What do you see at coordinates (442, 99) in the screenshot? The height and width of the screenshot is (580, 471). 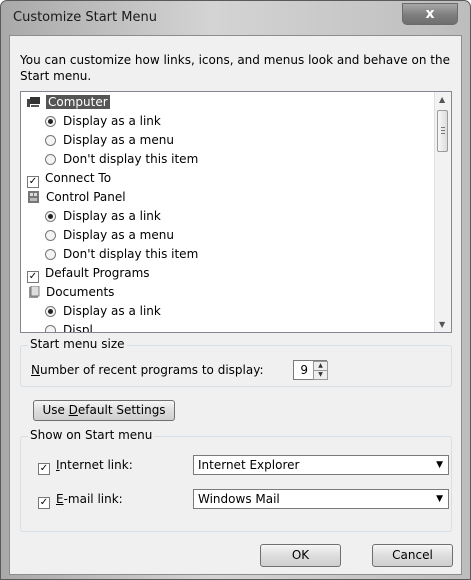 I see `scroll-up-arrow-icon: ▲` at bounding box center [442, 99].